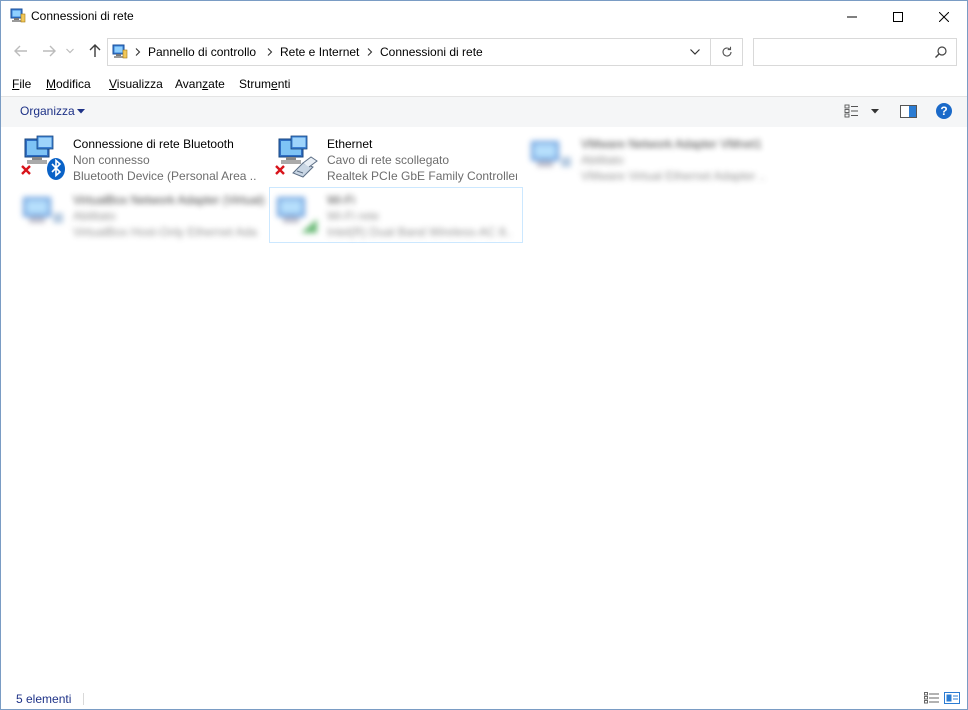 Image resolution: width=968 pixels, height=710 pixels. I want to click on refresh-button, so click(726, 52).